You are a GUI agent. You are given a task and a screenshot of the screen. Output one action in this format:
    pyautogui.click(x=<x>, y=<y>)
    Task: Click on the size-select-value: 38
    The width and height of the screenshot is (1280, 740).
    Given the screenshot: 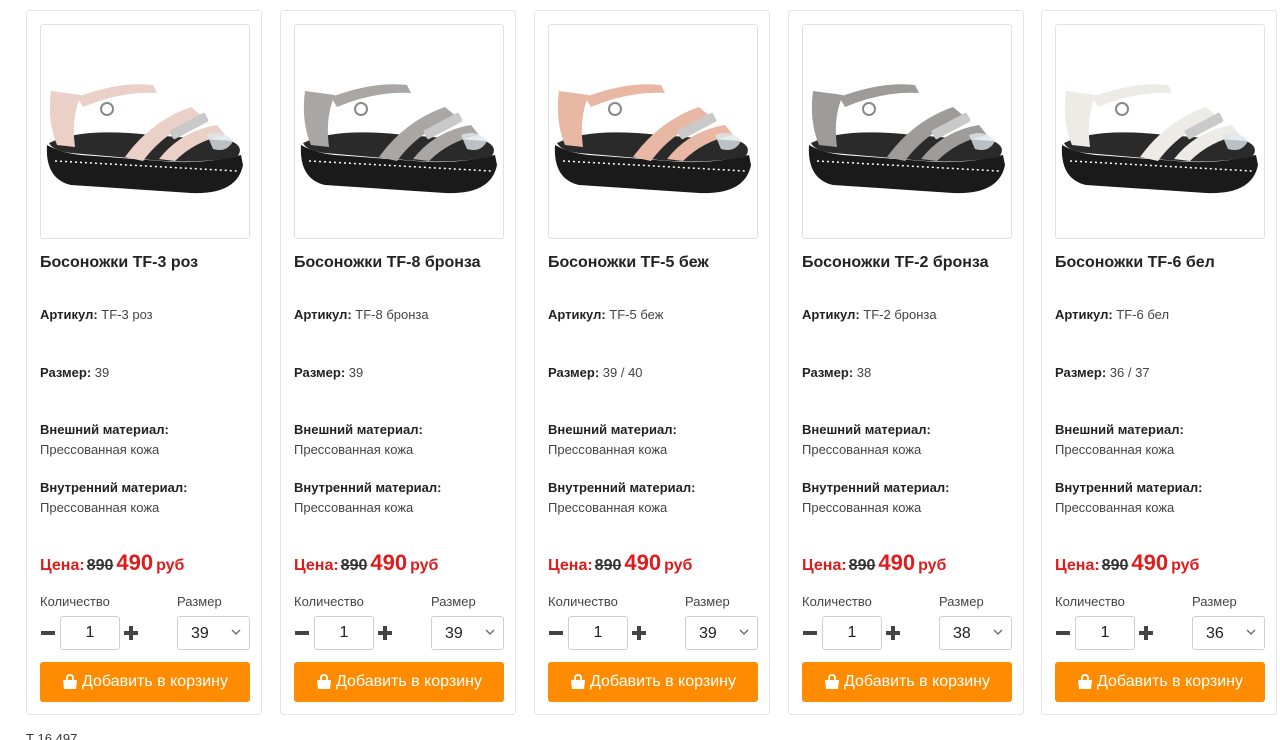 What is the action you would take?
    pyautogui.click(x=962, y=633)
    